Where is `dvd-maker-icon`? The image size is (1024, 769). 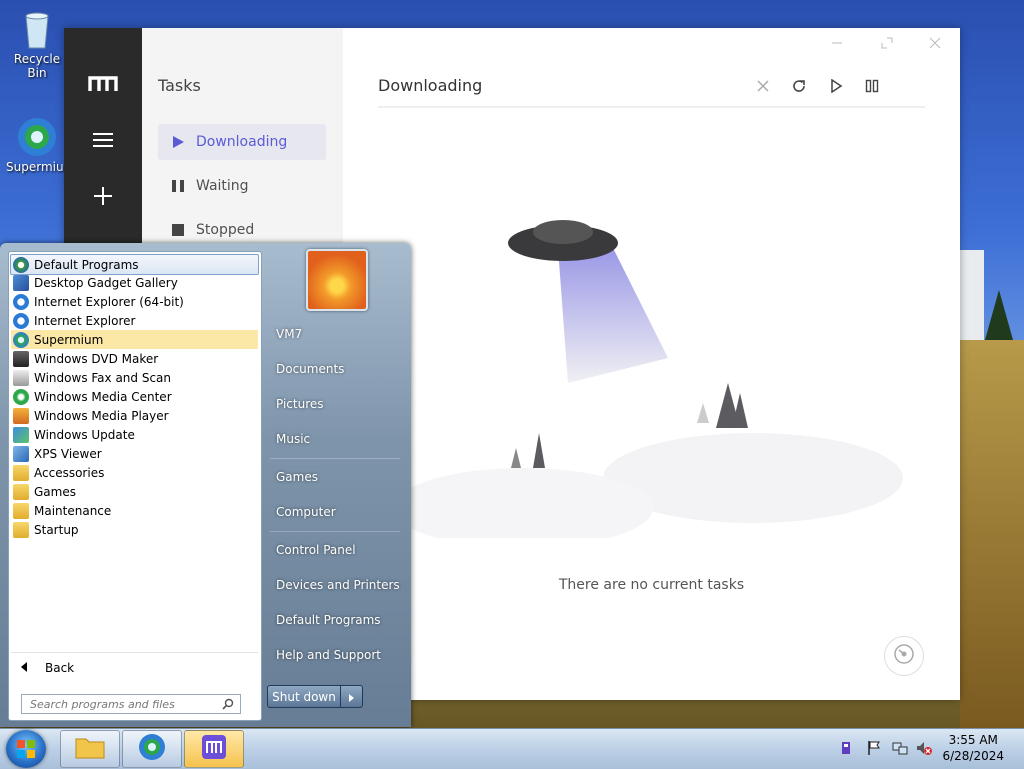 dvd-maker-icon is located at coordinates (21, 358).